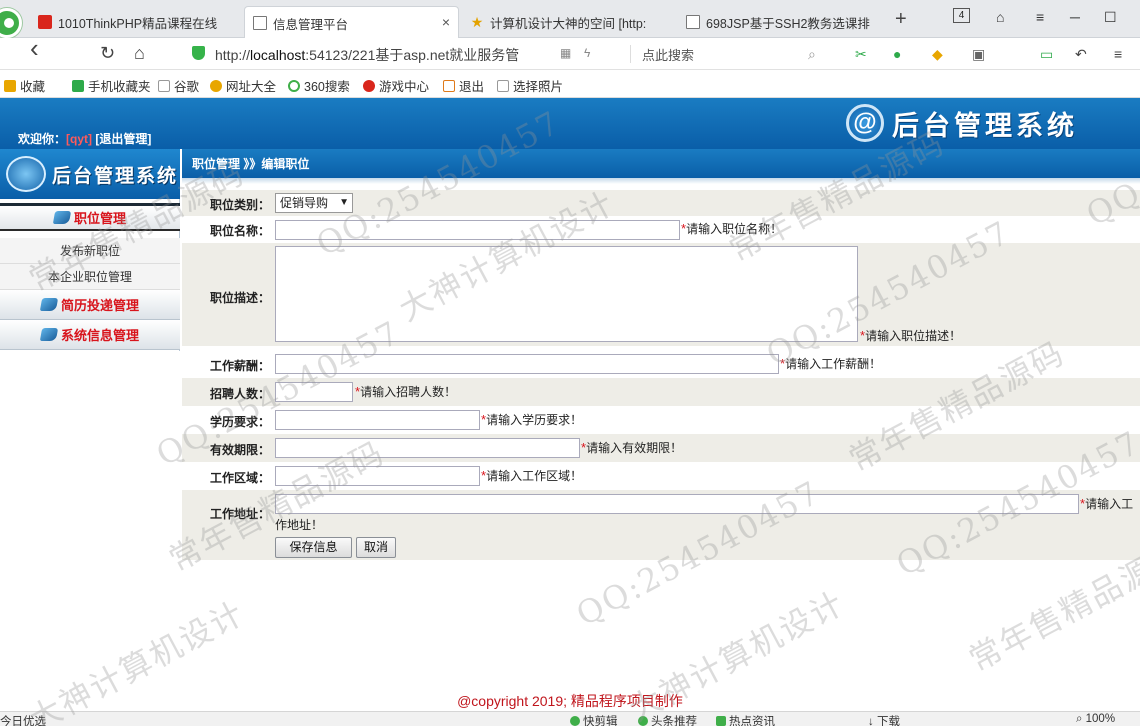  What do you see at coordinates (78, 85) in the screenshot?
I see `phone-icon` at bounding box center [78, 85].